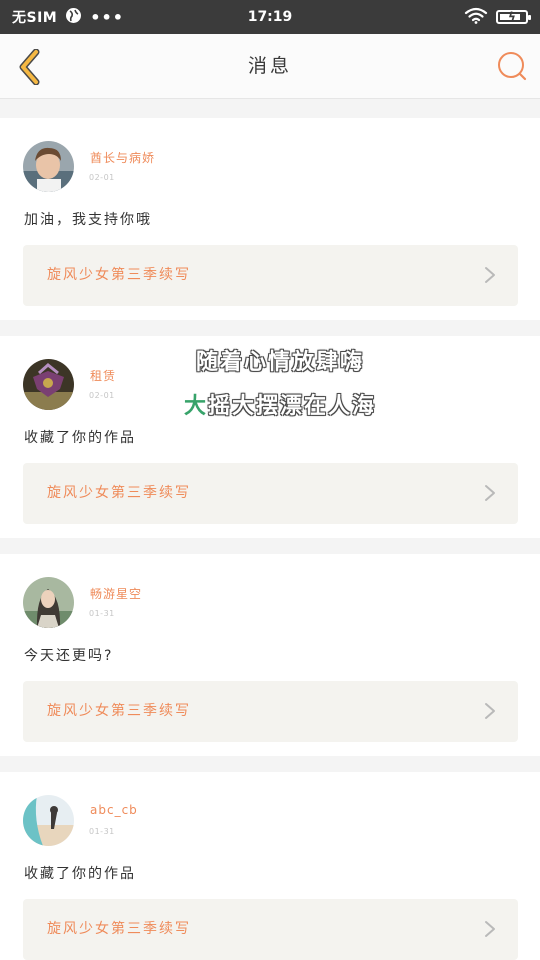 The image size is (540, 960). Describe the element at coordinates (114, 810) in the screenshot. I see `username: abc_cb` at that location.